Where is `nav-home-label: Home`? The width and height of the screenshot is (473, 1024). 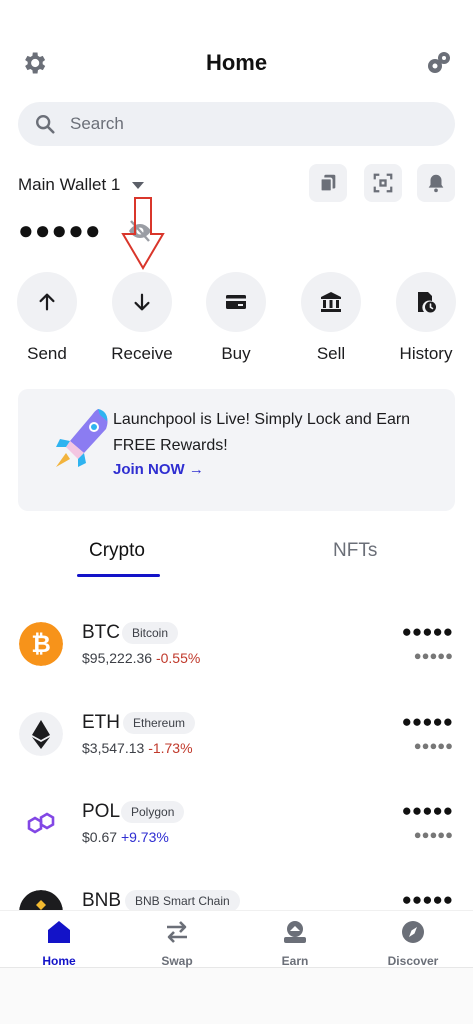 nav-home-label: Home is located at coordinates (59, 961).